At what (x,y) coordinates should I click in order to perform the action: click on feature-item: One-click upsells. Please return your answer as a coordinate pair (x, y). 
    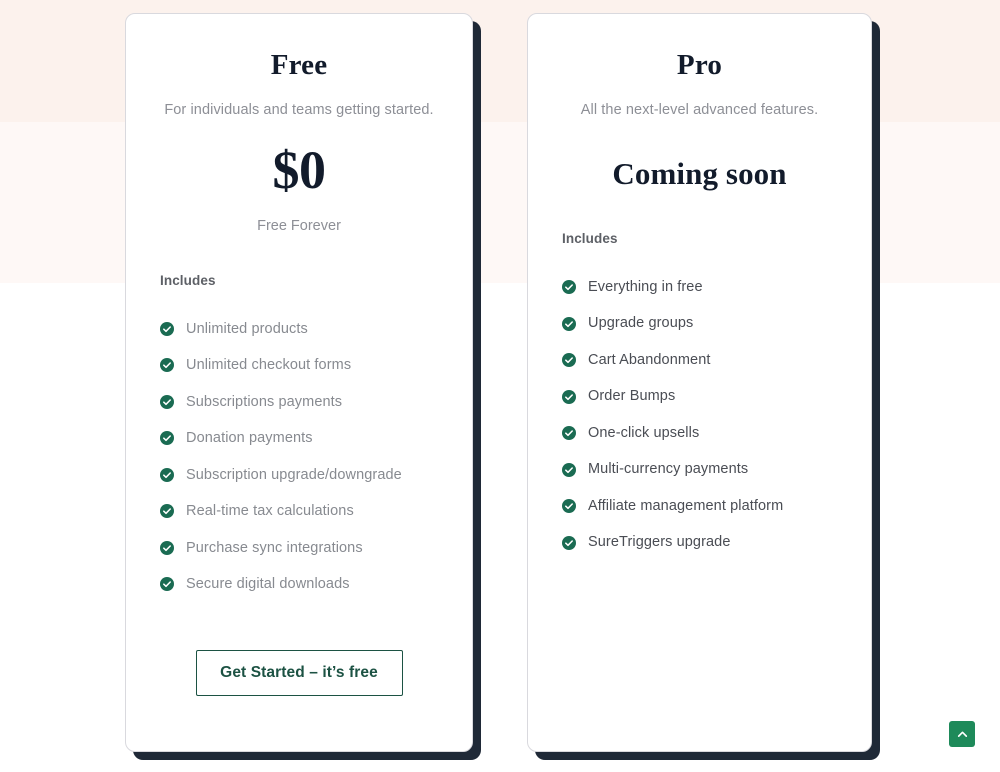
    Looking at the image, I should click on (699, 433).